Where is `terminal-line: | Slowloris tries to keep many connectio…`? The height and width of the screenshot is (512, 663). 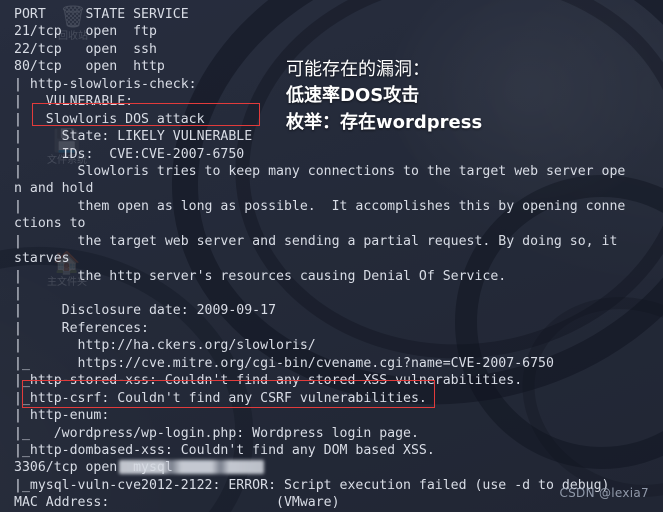 terminal-line: | Slowloris tries to keep many connectio… is located at coordinates (320, 171).